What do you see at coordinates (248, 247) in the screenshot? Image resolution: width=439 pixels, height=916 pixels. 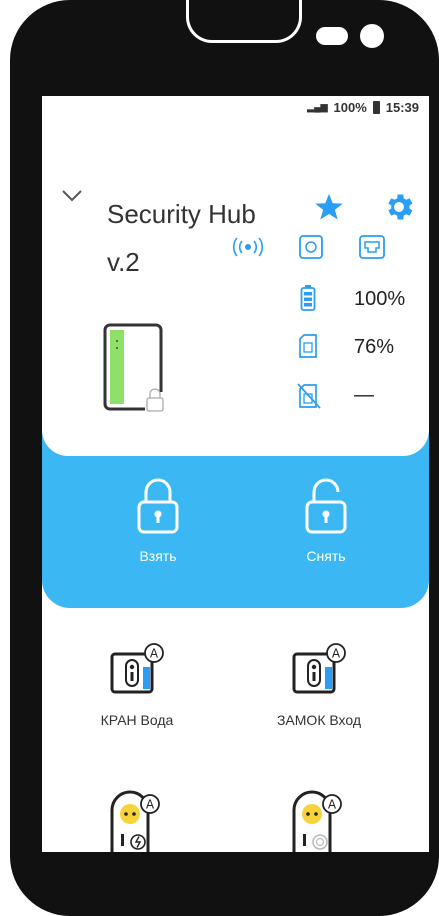 I see `wireless-icon` at bounding box center [248, 247].